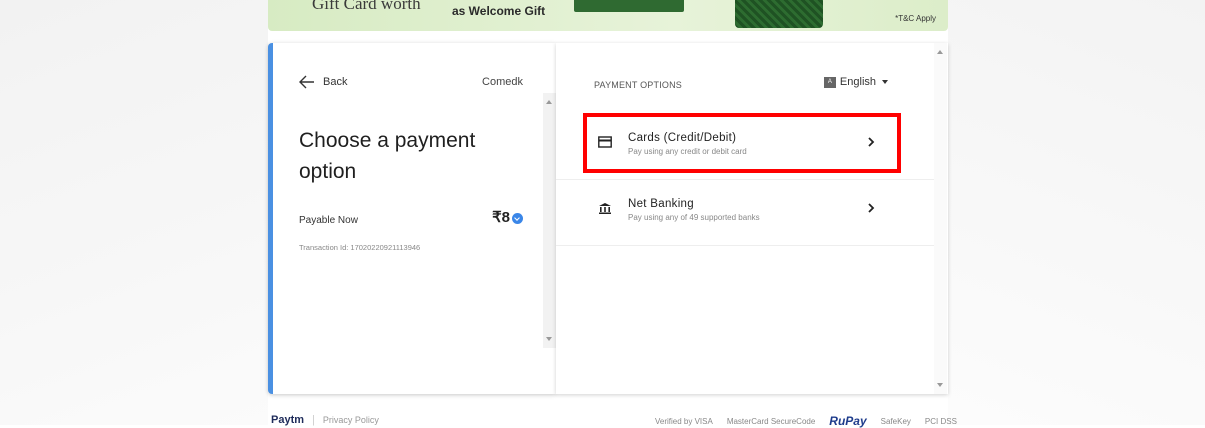 The image size is (1205, 428). What do you see at coordinates (605, 208) in the screenshot?
I see `bank-icon` at bounding box center [605, 208].